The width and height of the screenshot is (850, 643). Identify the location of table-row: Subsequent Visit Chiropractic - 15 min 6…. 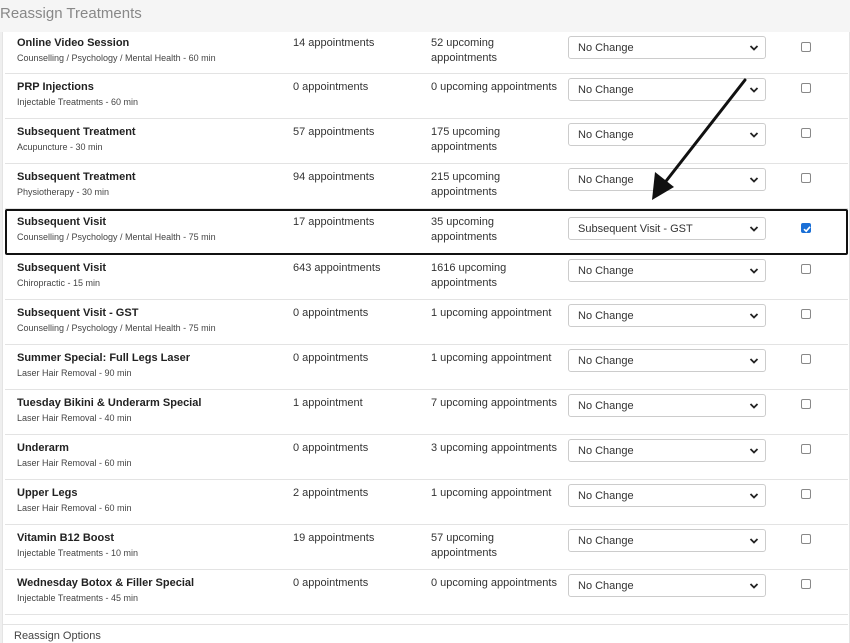
(426, 277).